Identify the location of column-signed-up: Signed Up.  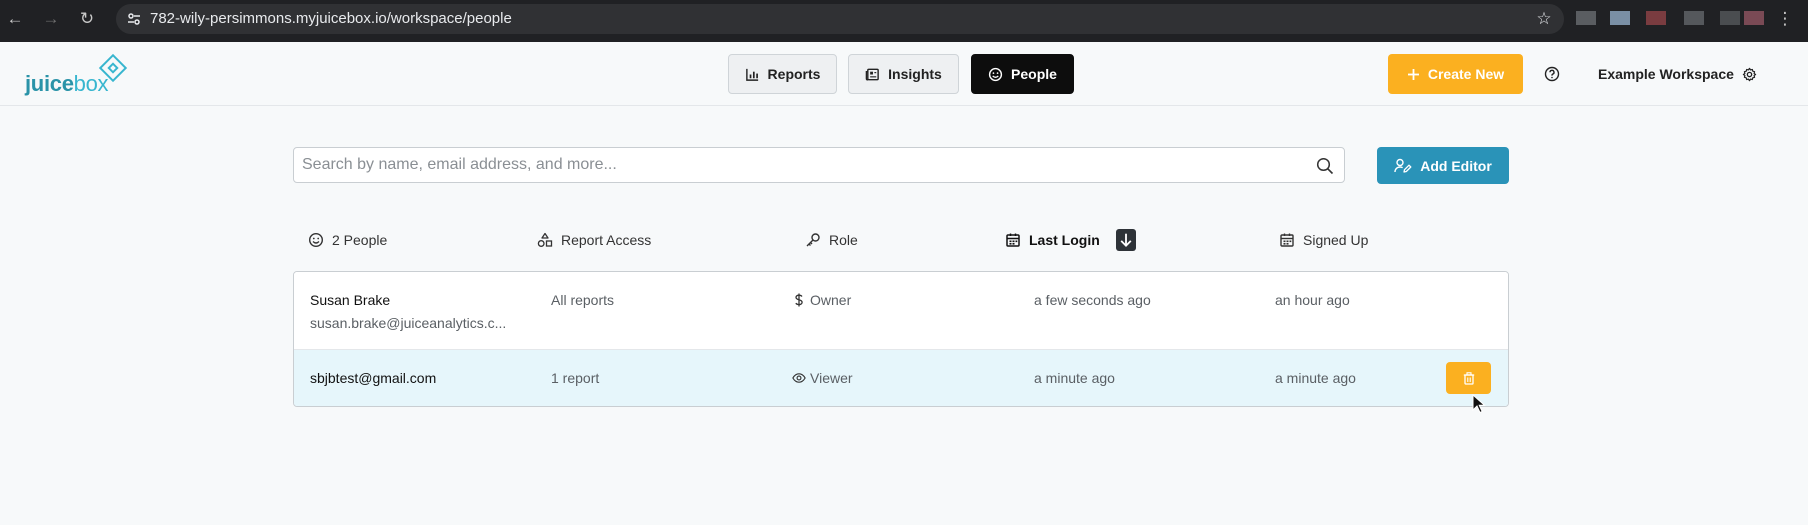
(1323, 240).